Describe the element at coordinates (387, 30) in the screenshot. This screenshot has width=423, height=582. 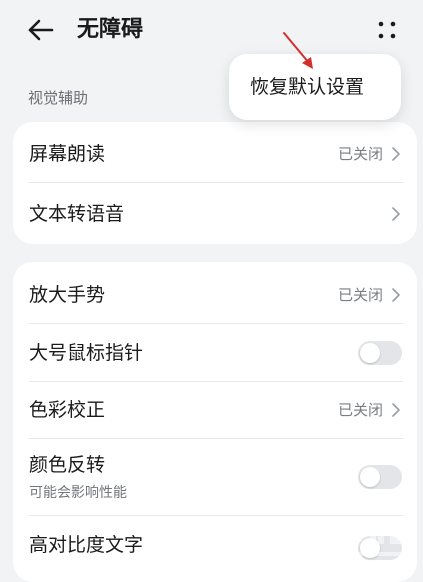
I see `more-dots-icon` at that location.